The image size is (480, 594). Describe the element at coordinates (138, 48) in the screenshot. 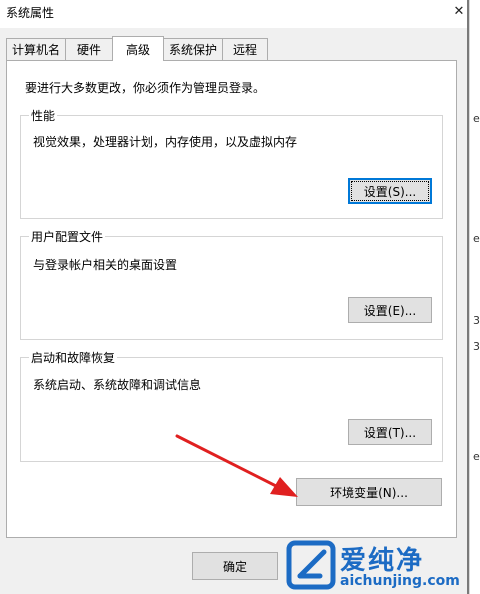

I see `tab-advanced: 高级` at that location.